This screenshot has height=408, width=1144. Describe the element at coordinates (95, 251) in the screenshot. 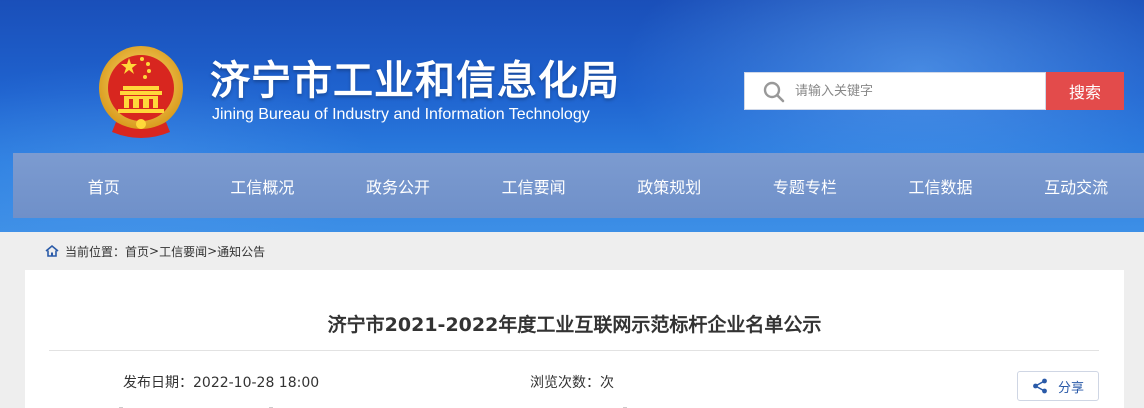

I see `breadcrumb-prefix: 当前位置：` at that location.